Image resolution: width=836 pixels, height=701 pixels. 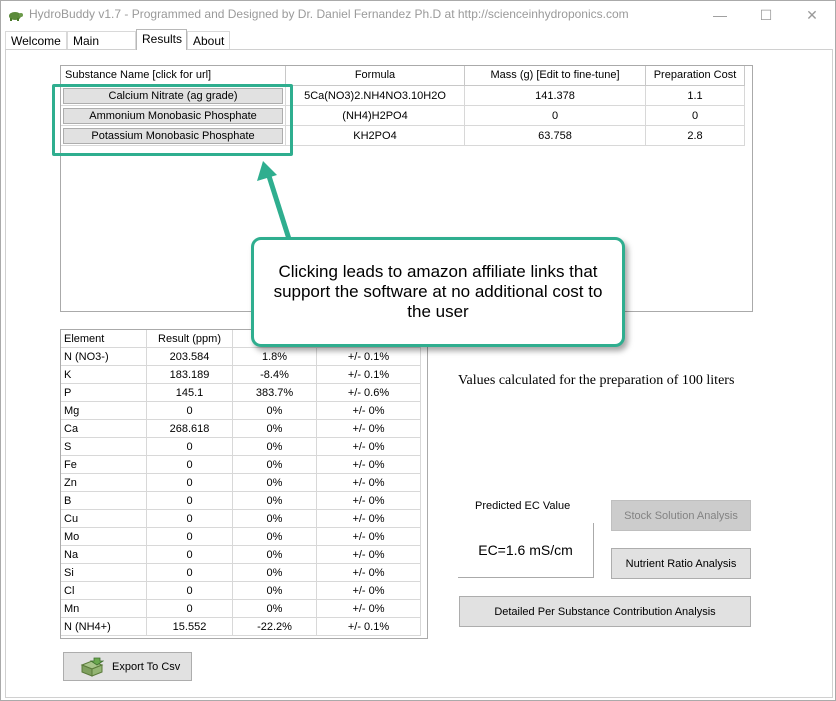 I want to click on error-cell: +/- 0.6%, so click(x=369, y=393).